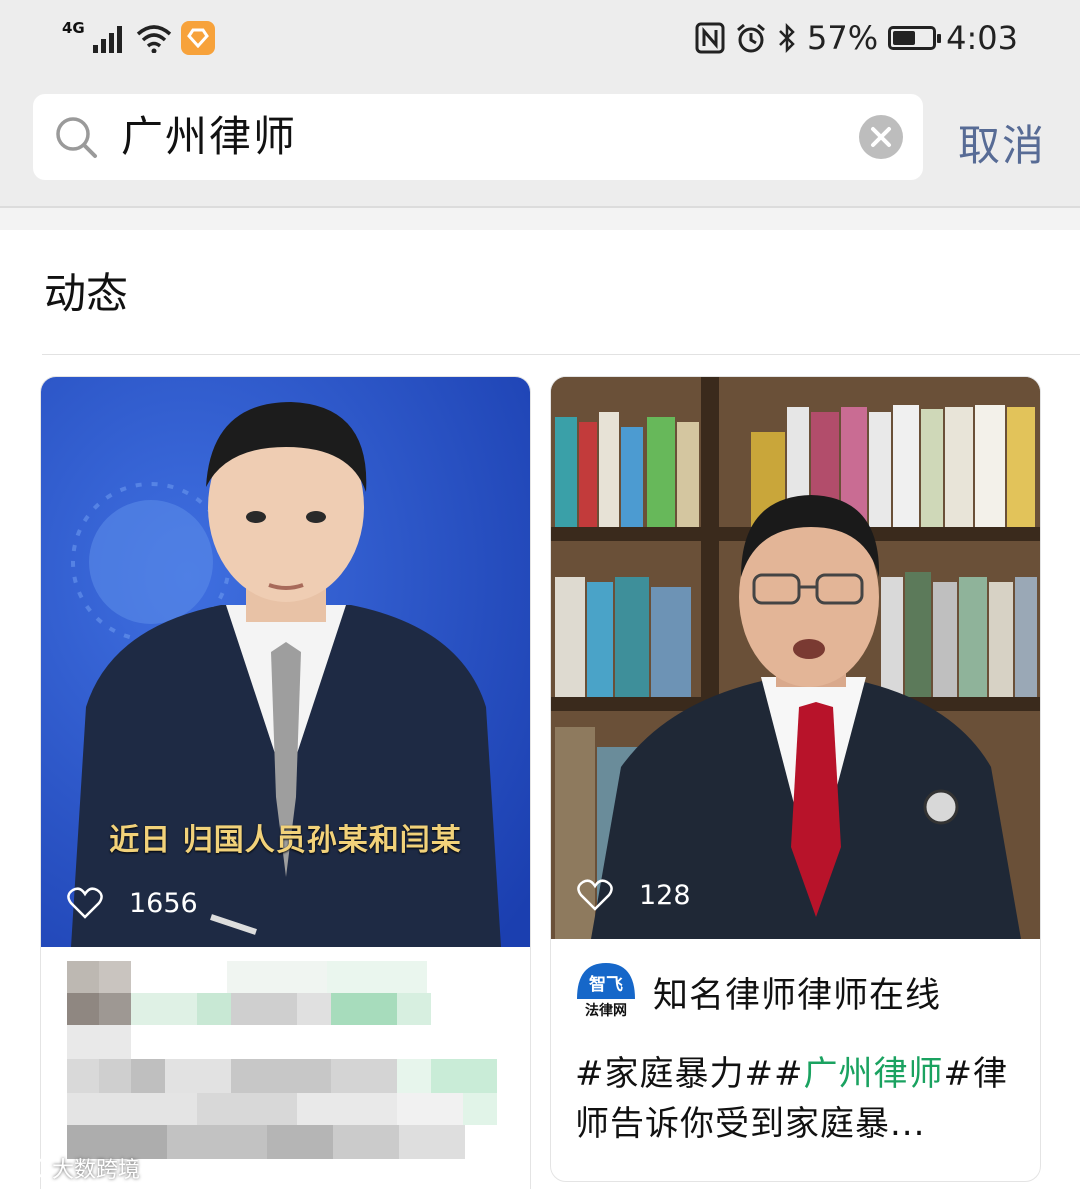  I want to click on search-bar: 广州律师, so click(478, 137).